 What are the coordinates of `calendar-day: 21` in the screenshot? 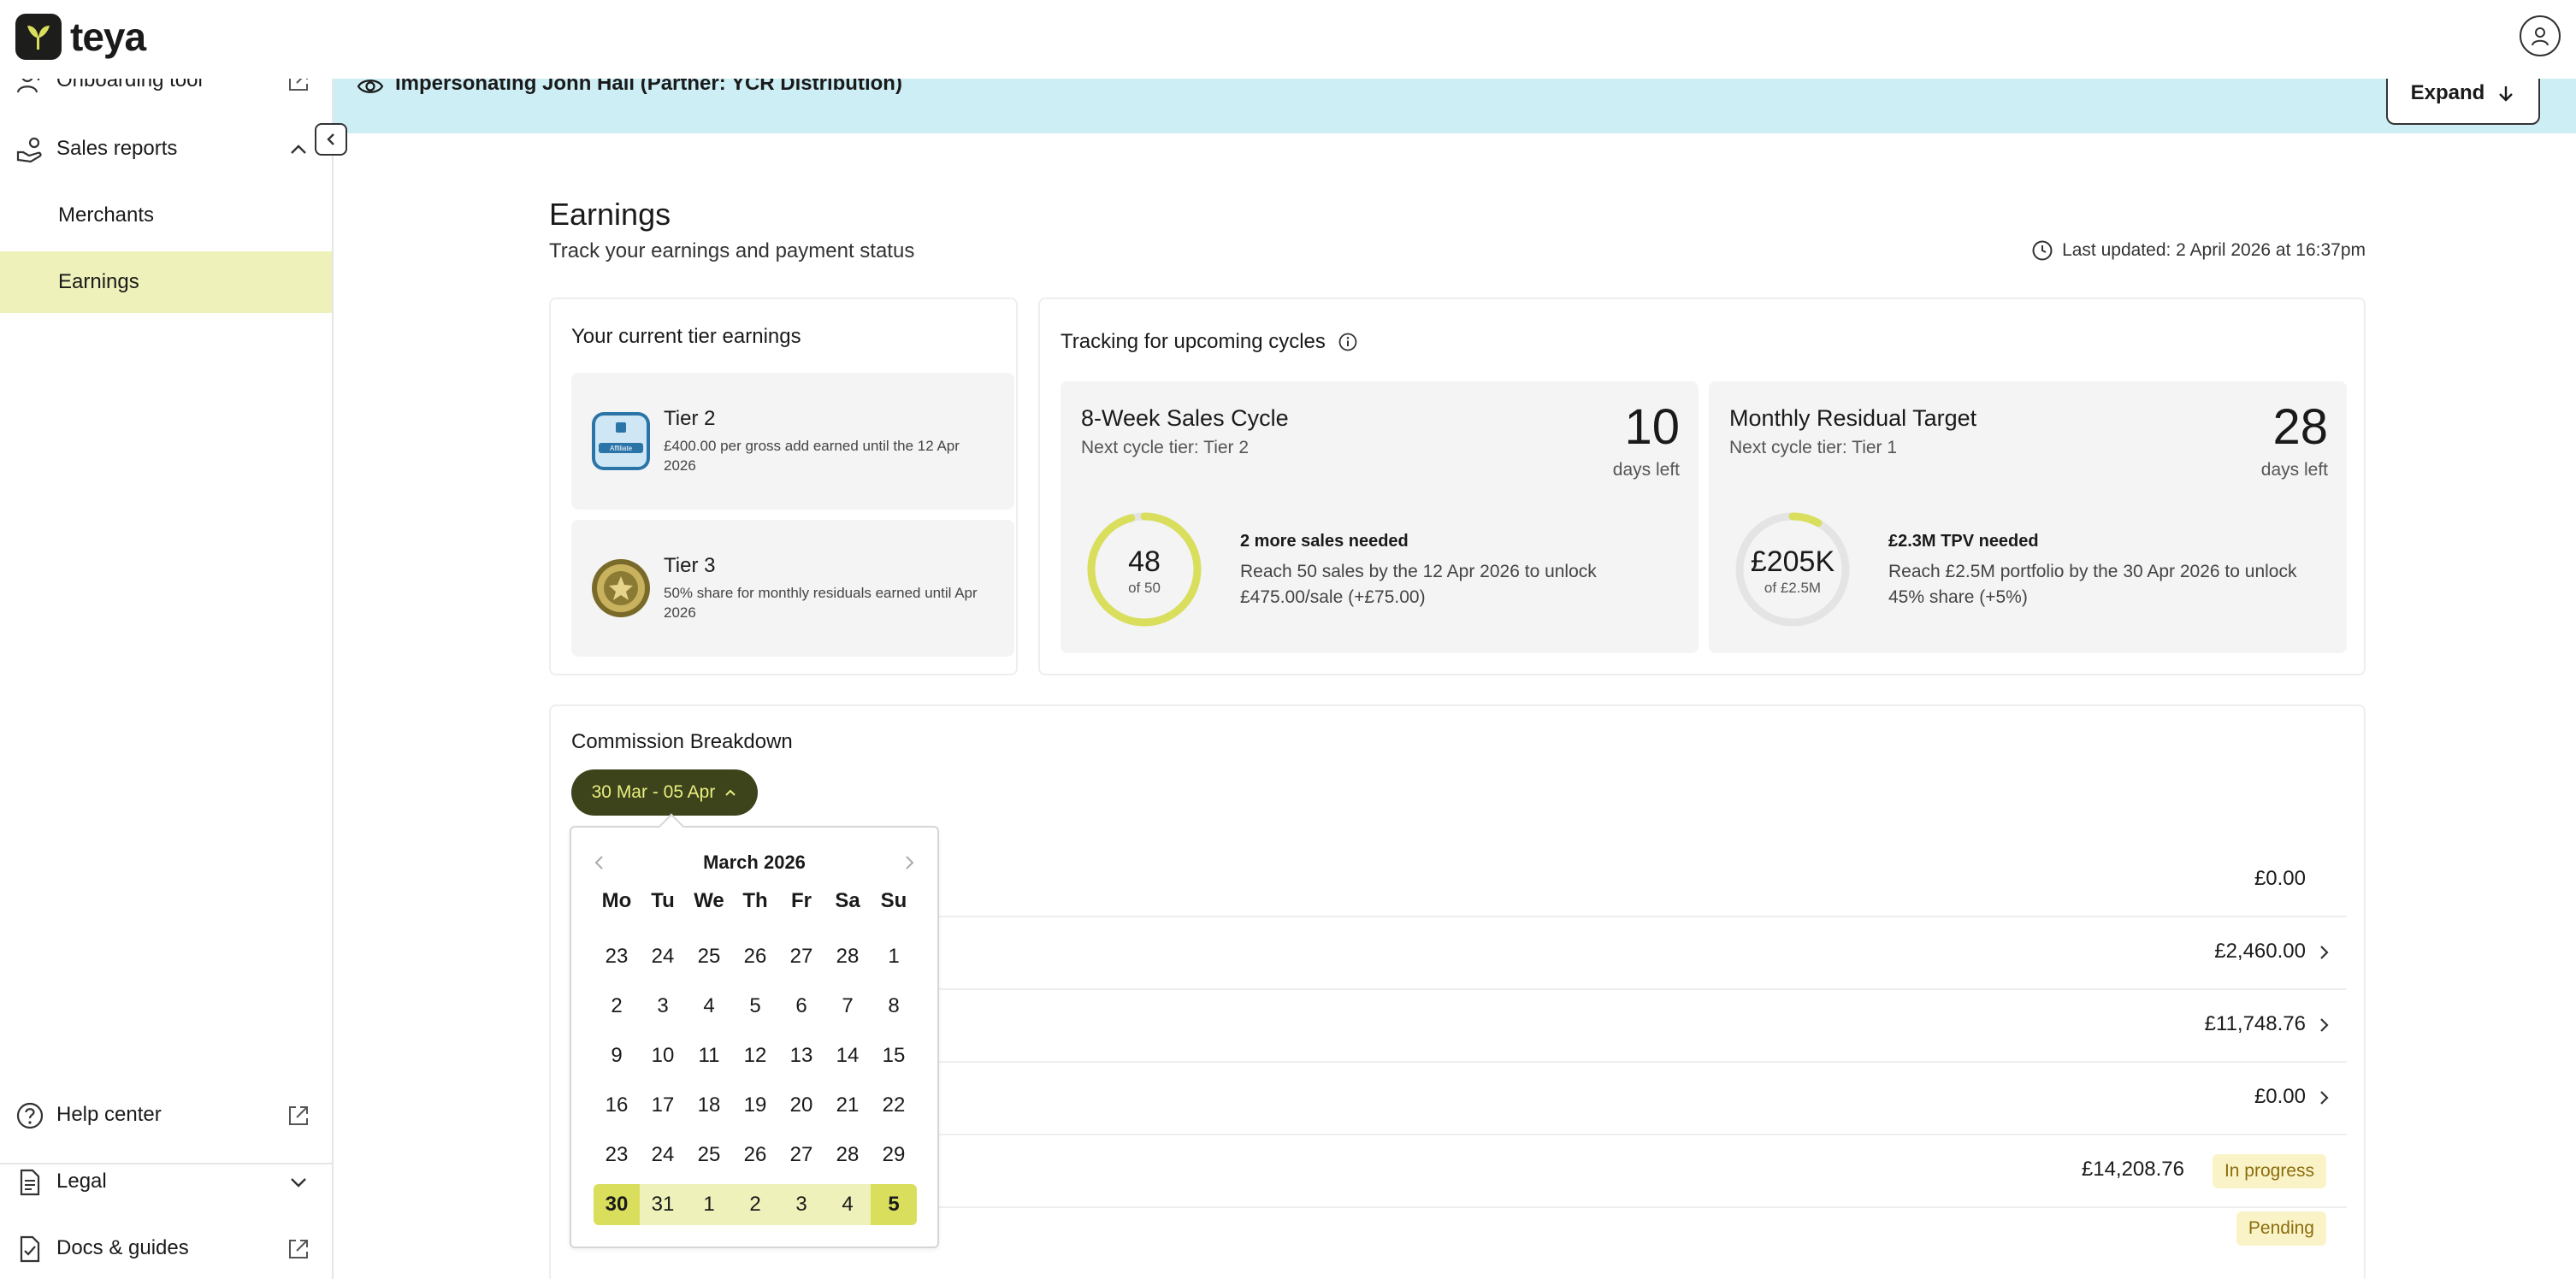 It's located at (847, 1106).